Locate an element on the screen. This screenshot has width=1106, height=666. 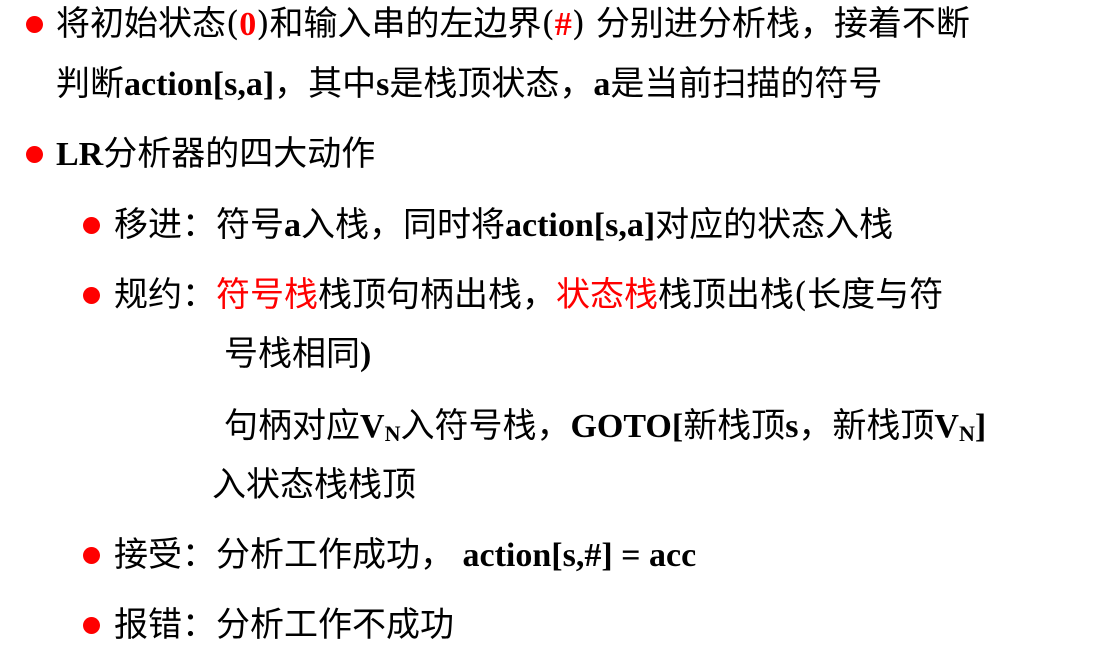
text: 号栈相同 is located at coordinates (292, 354).